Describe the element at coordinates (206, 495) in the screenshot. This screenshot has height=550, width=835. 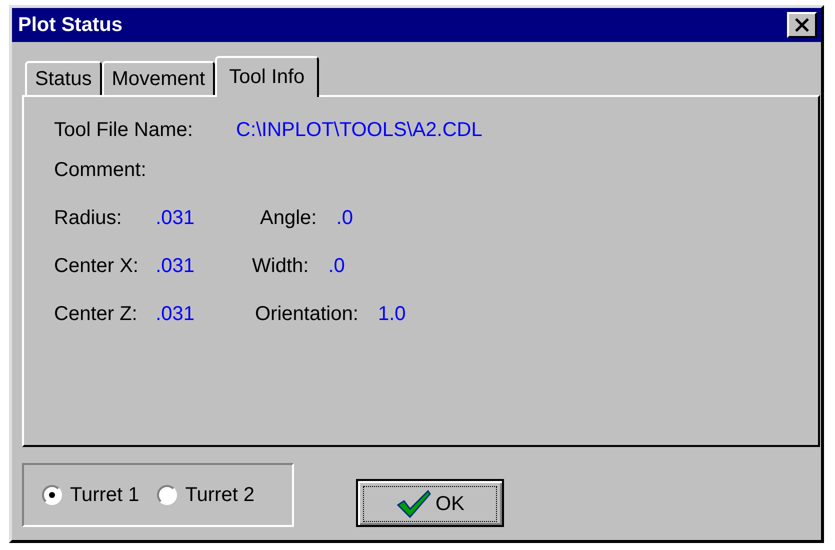
I see `radio-option: Turret 2` at that location.